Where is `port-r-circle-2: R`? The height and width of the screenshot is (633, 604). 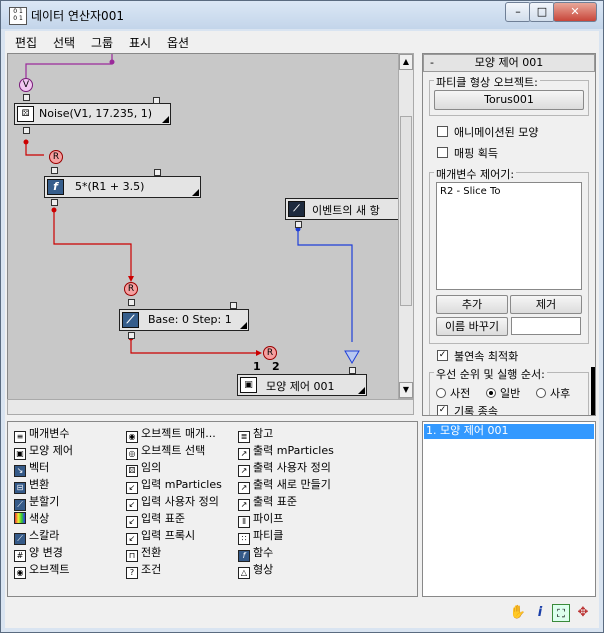 port-r-circle-2: R is located at coordinates (131, 289).